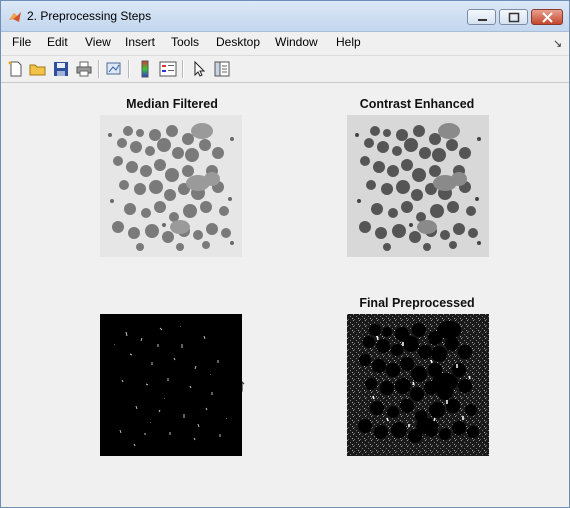  I want to click on median-filtered-image, so click(171, 186).